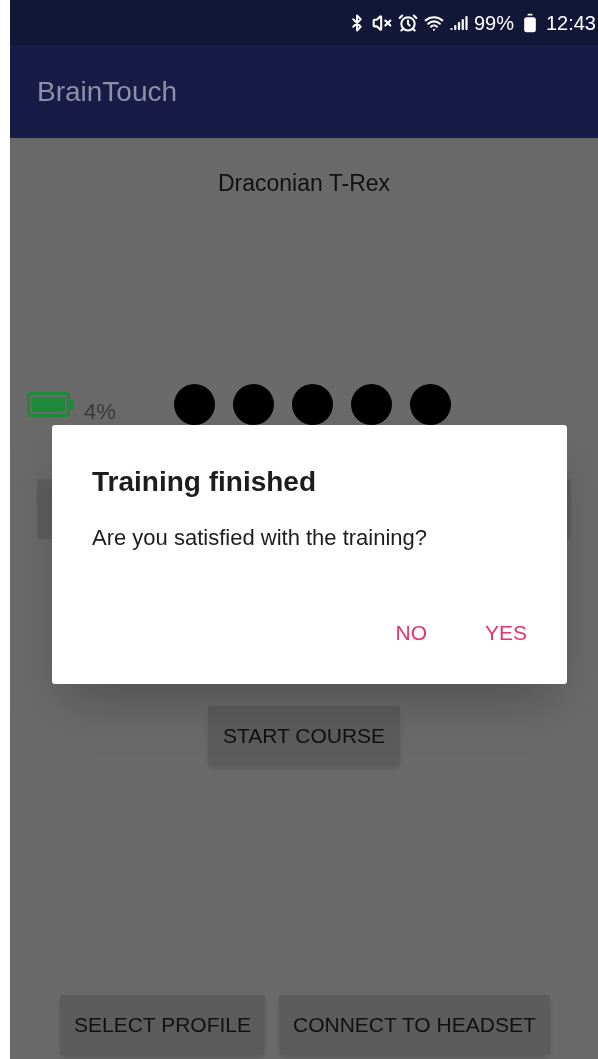 The height and width of the screenshot is (1059, 598). What do you see at coordinates (505, 632) in the screenshot?
I see `dialog-button: YES` at bounding box center [505, 632].